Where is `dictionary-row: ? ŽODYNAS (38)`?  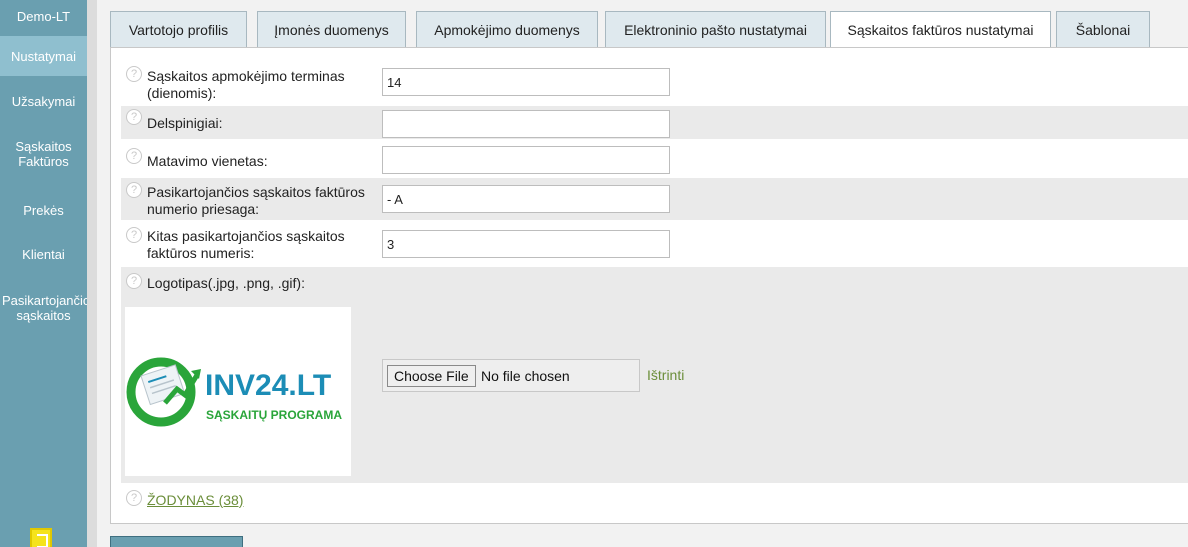 dictionary-row: ? ŽODYNAS (38) is located at coordinates (654, 503).